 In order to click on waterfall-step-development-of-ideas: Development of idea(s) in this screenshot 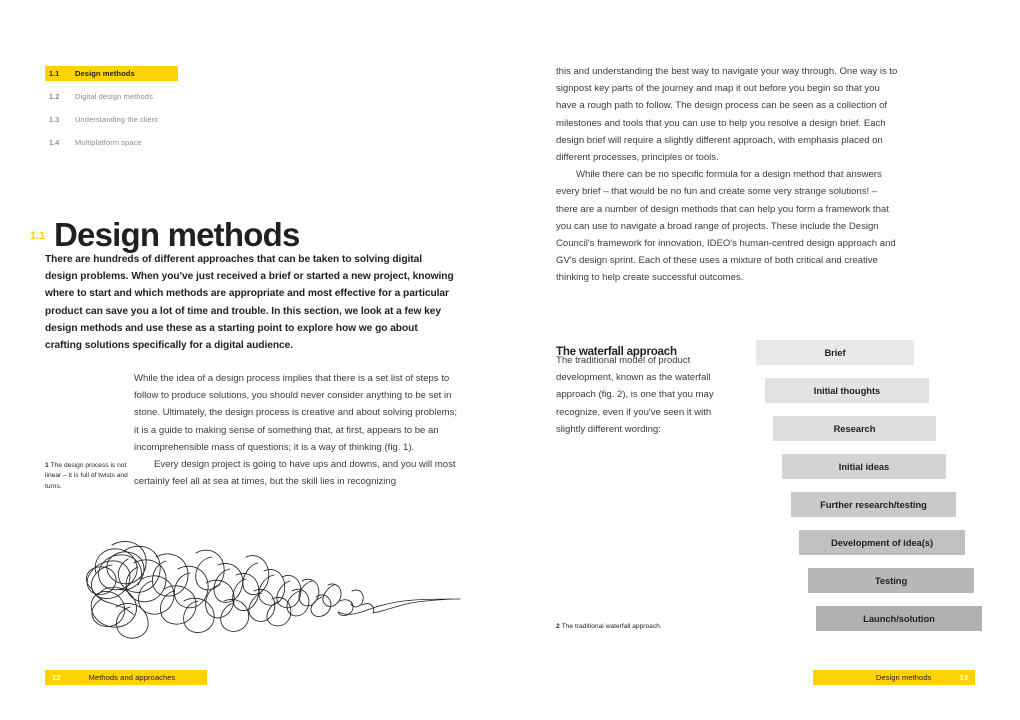, I will do `click(882, 542)`.